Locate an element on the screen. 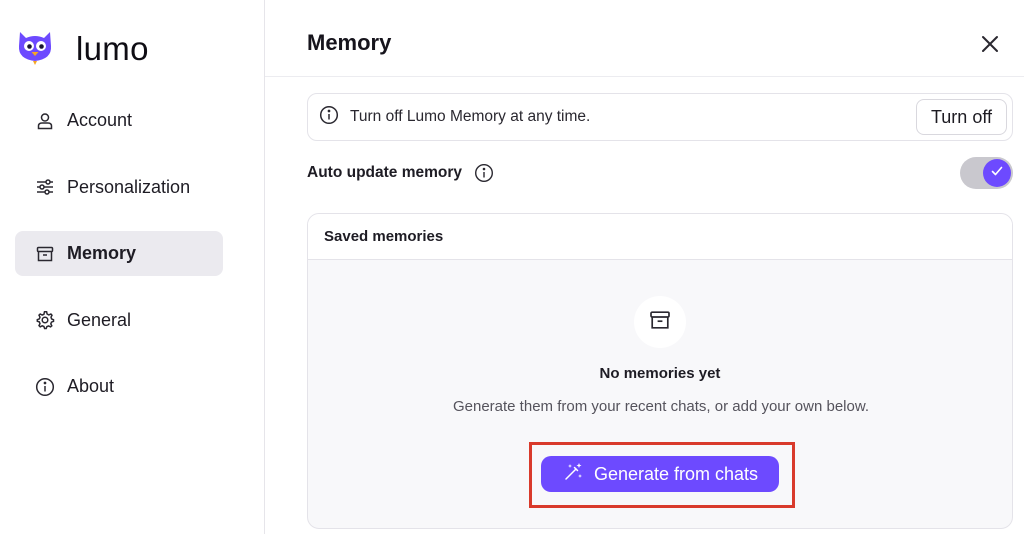 The image size is (1024, 534). magic-wand-icon is located at coordinates (573, 474).